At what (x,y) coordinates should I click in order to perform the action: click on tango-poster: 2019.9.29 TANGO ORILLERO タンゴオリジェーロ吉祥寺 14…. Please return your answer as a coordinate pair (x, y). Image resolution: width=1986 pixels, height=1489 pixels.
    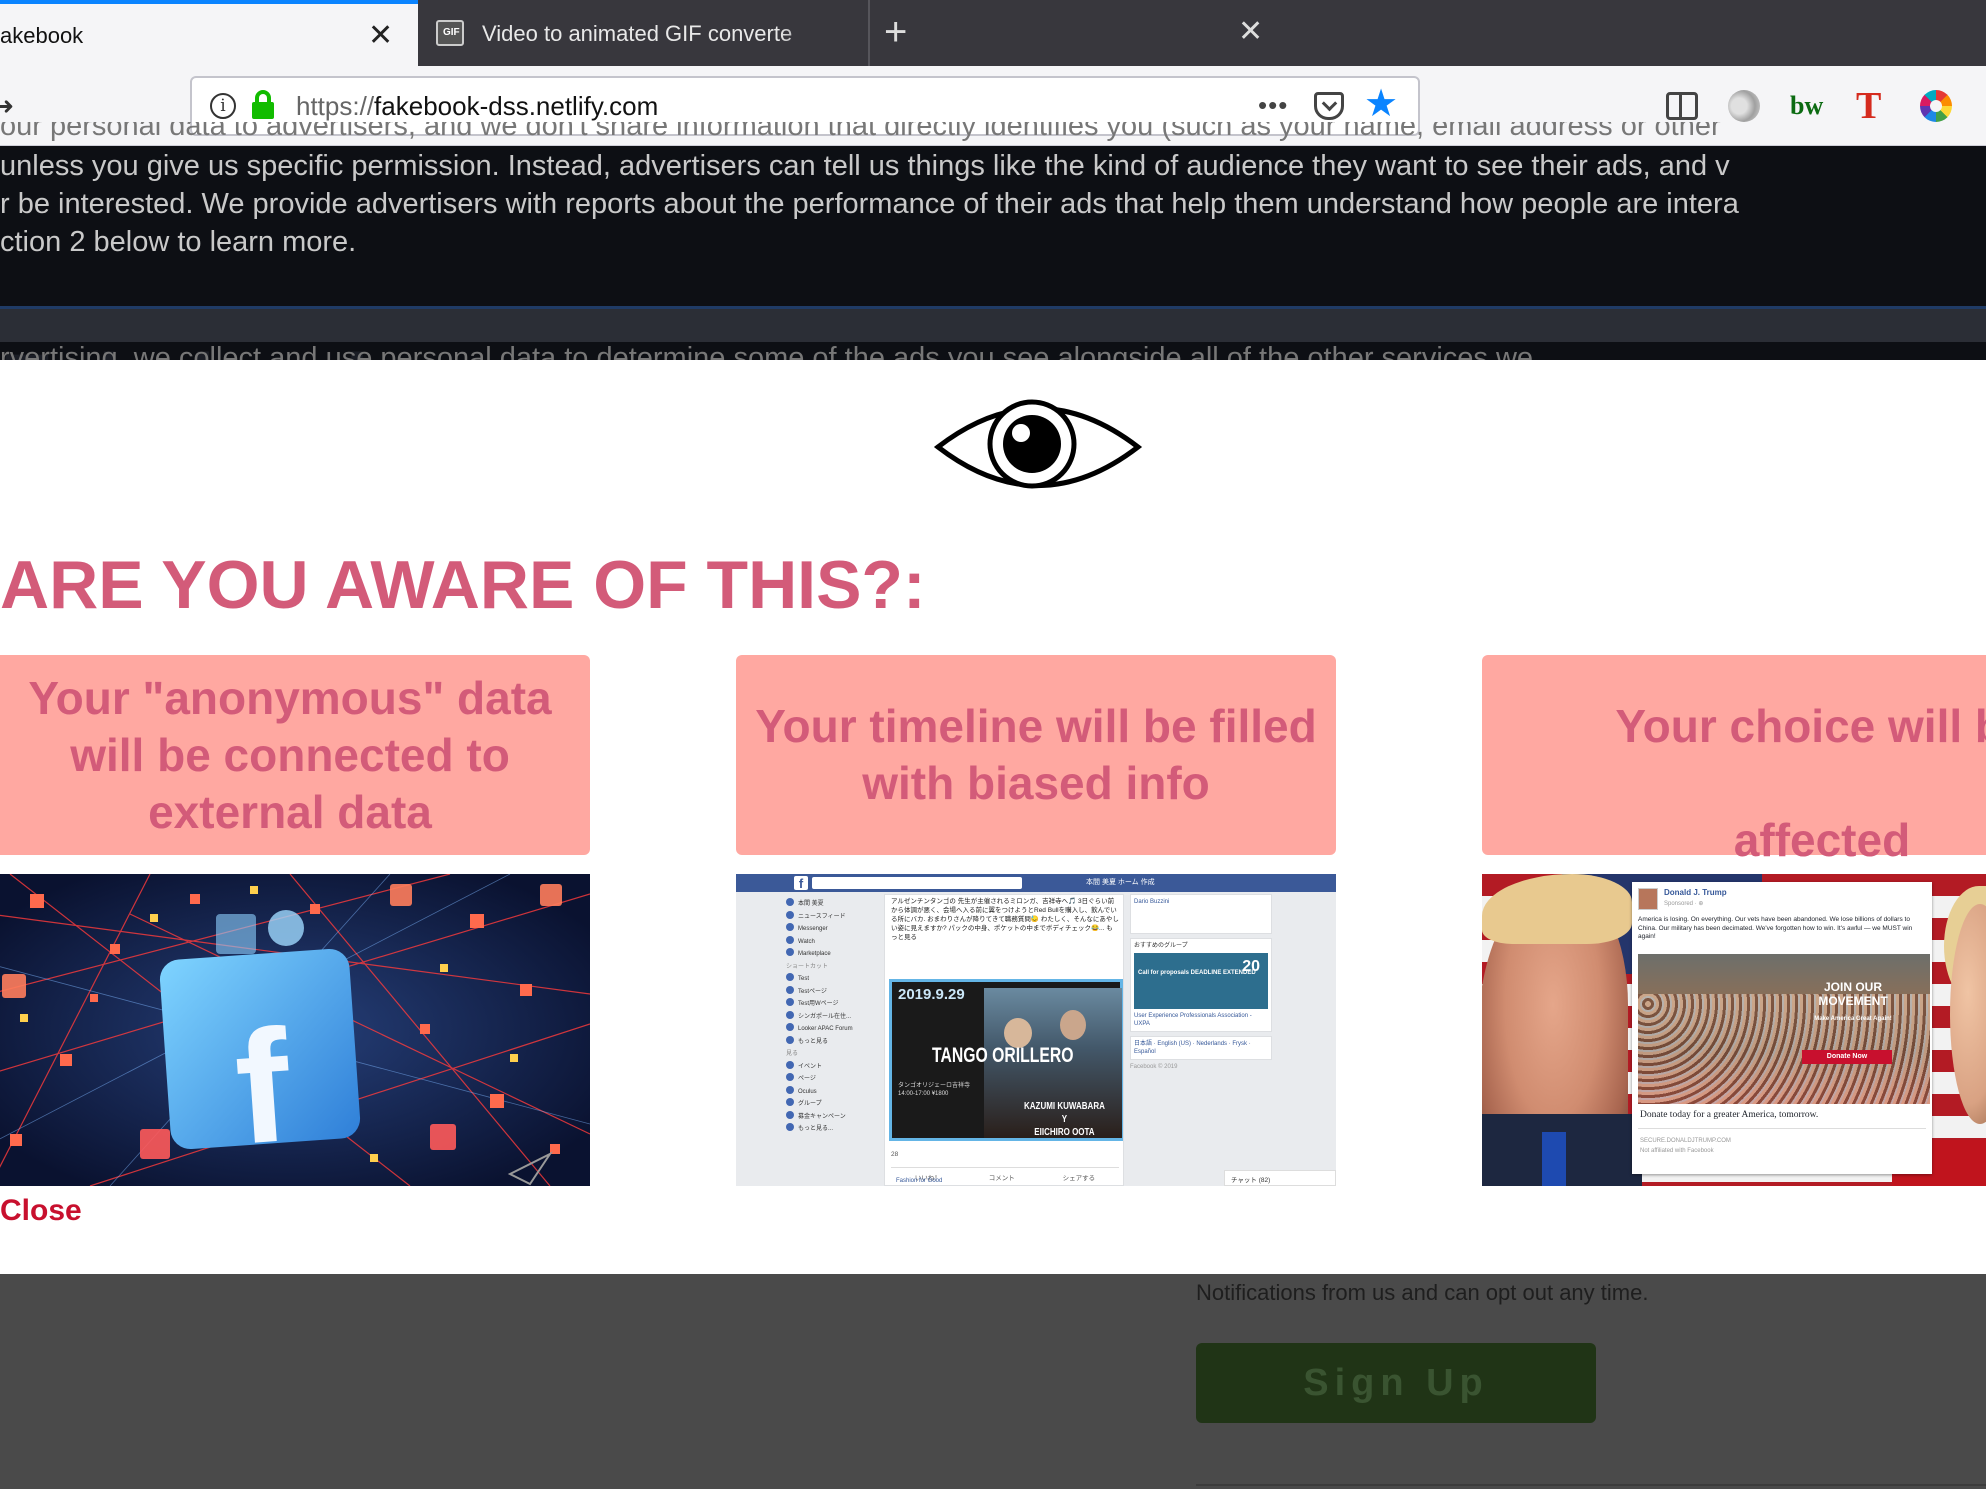
    Looking at the image, I should click on (1006, 1060).